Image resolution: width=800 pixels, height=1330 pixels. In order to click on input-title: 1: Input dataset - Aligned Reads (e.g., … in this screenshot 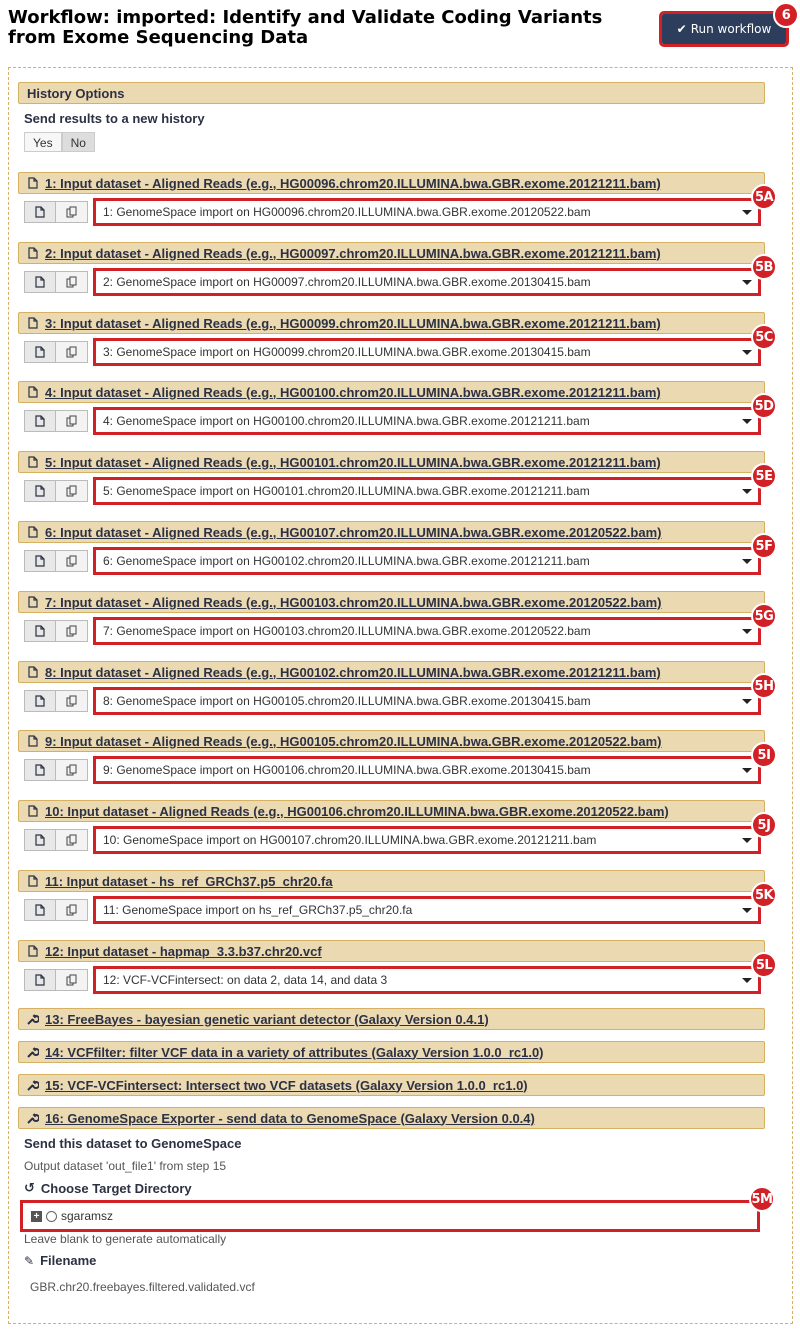, I will do `click(353, 183)`.